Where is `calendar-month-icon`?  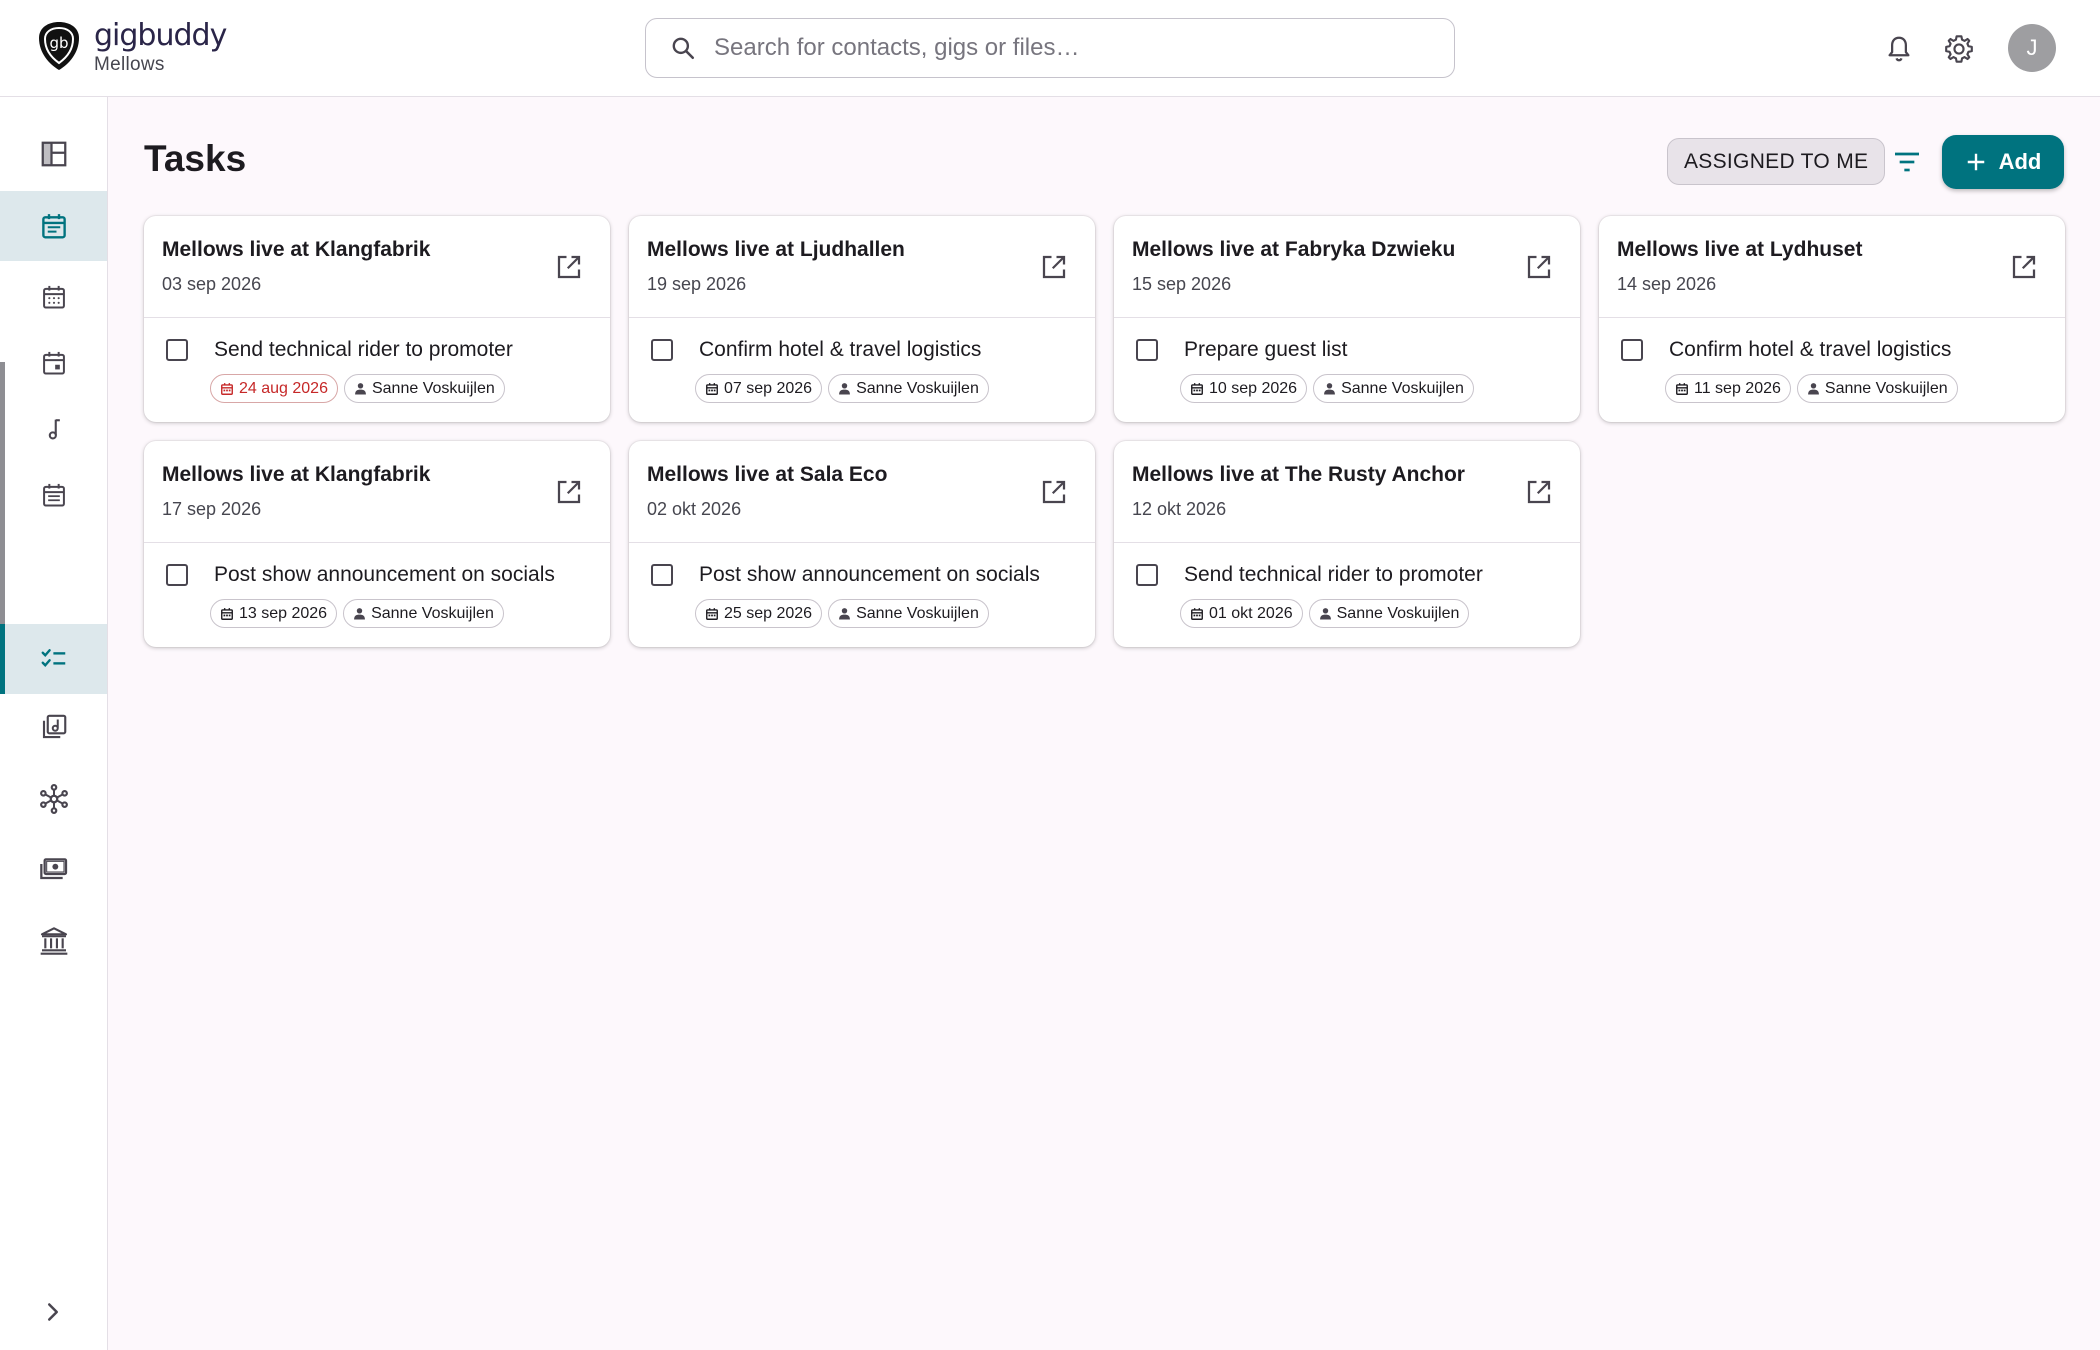
calendar-month-icon is located at coordinates (53, 297).